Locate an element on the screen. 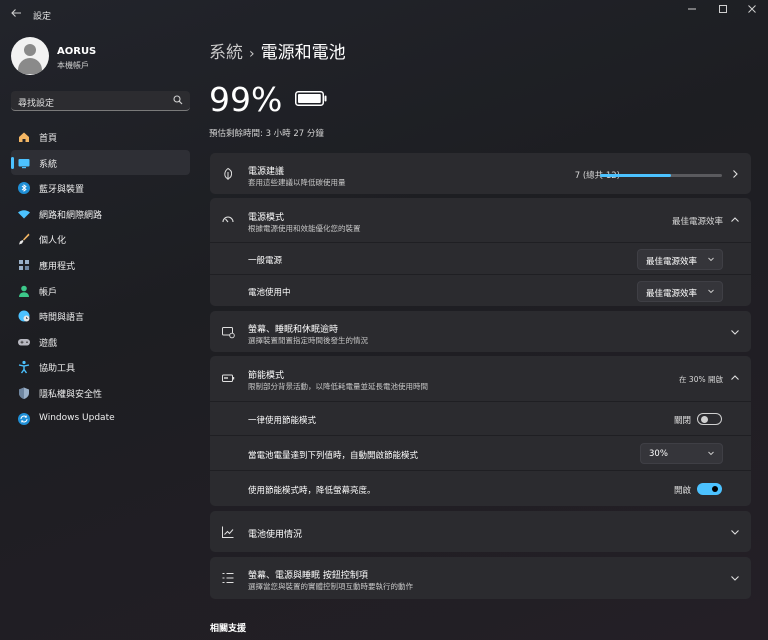 The height and width of the screenshot is (640, 768). power-mode-value: 最佳電源效率 is located at coordinates (697, 222).